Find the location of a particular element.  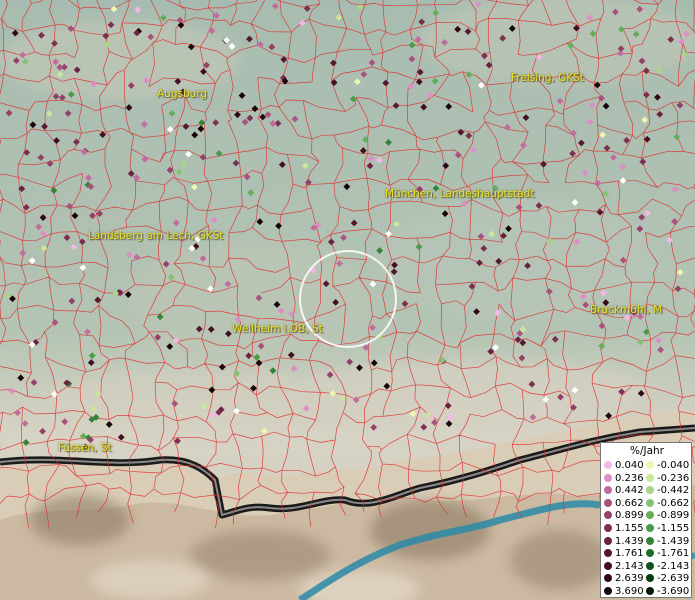

place-label-weilheim: Weilheim i.OB, St is located at coordinates (277, 329).